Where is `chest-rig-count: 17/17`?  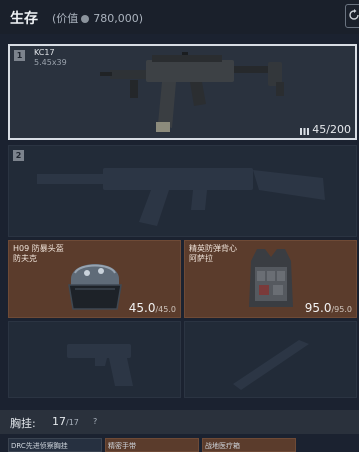 chest-rig-count: 17/17 is located at coordinates (65, 421).